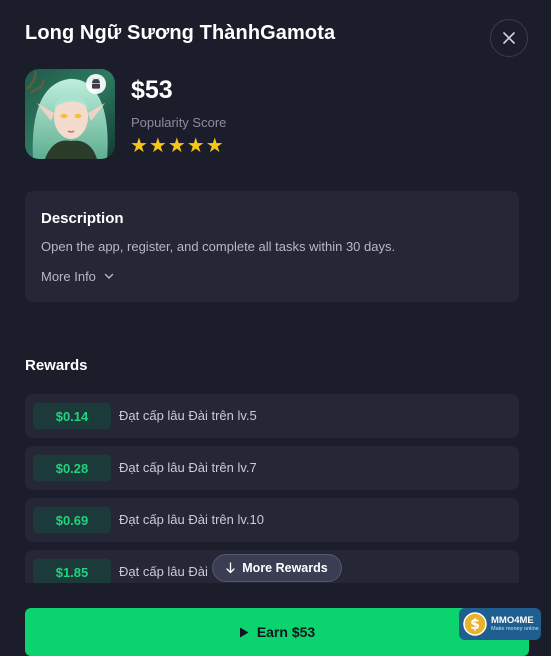 The image size is (551, 656). What do you see at coordinates (152, 90) in the screenshot?
I see `app-price: $53` at bounding box center [152, 90].